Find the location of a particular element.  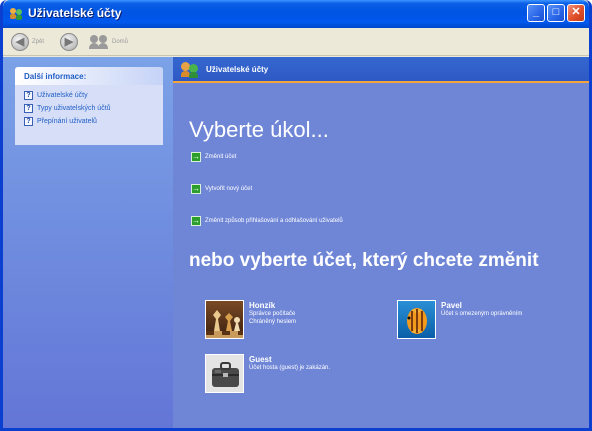

task-create-account: → Vytvořit nový účet is located at coordinates (221, 189).